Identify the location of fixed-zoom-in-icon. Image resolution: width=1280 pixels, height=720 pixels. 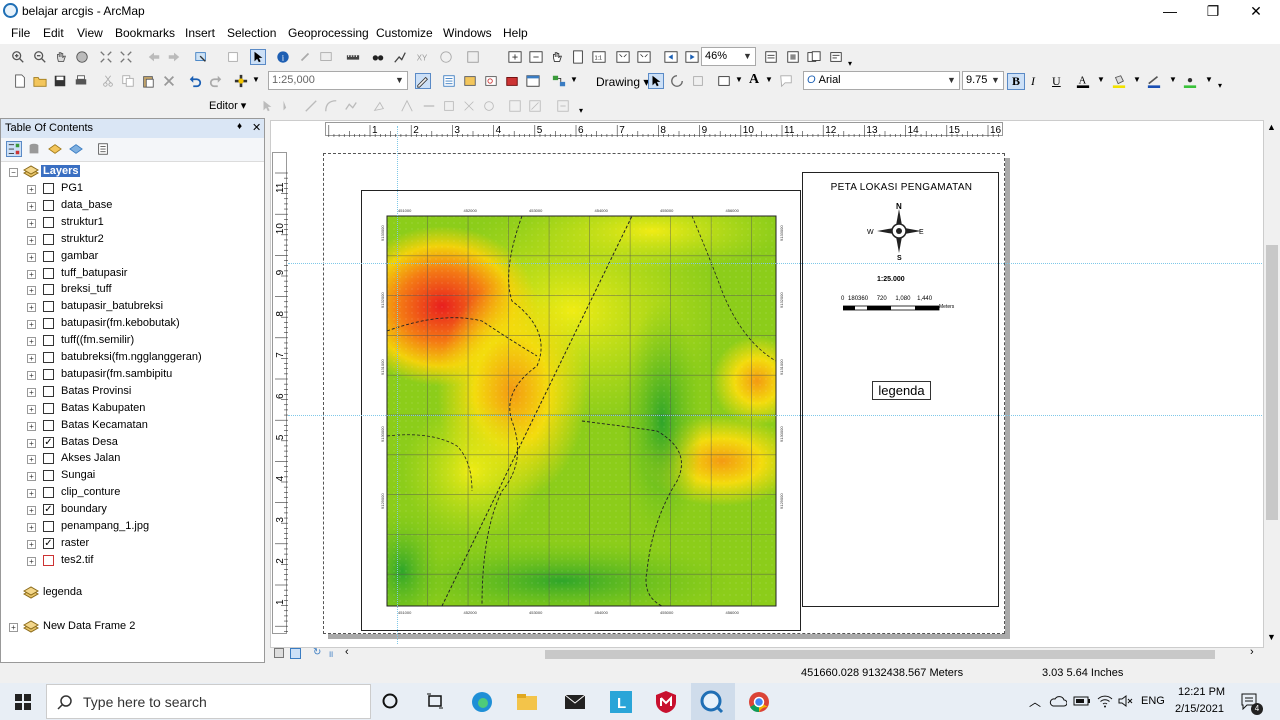
(106, 57).